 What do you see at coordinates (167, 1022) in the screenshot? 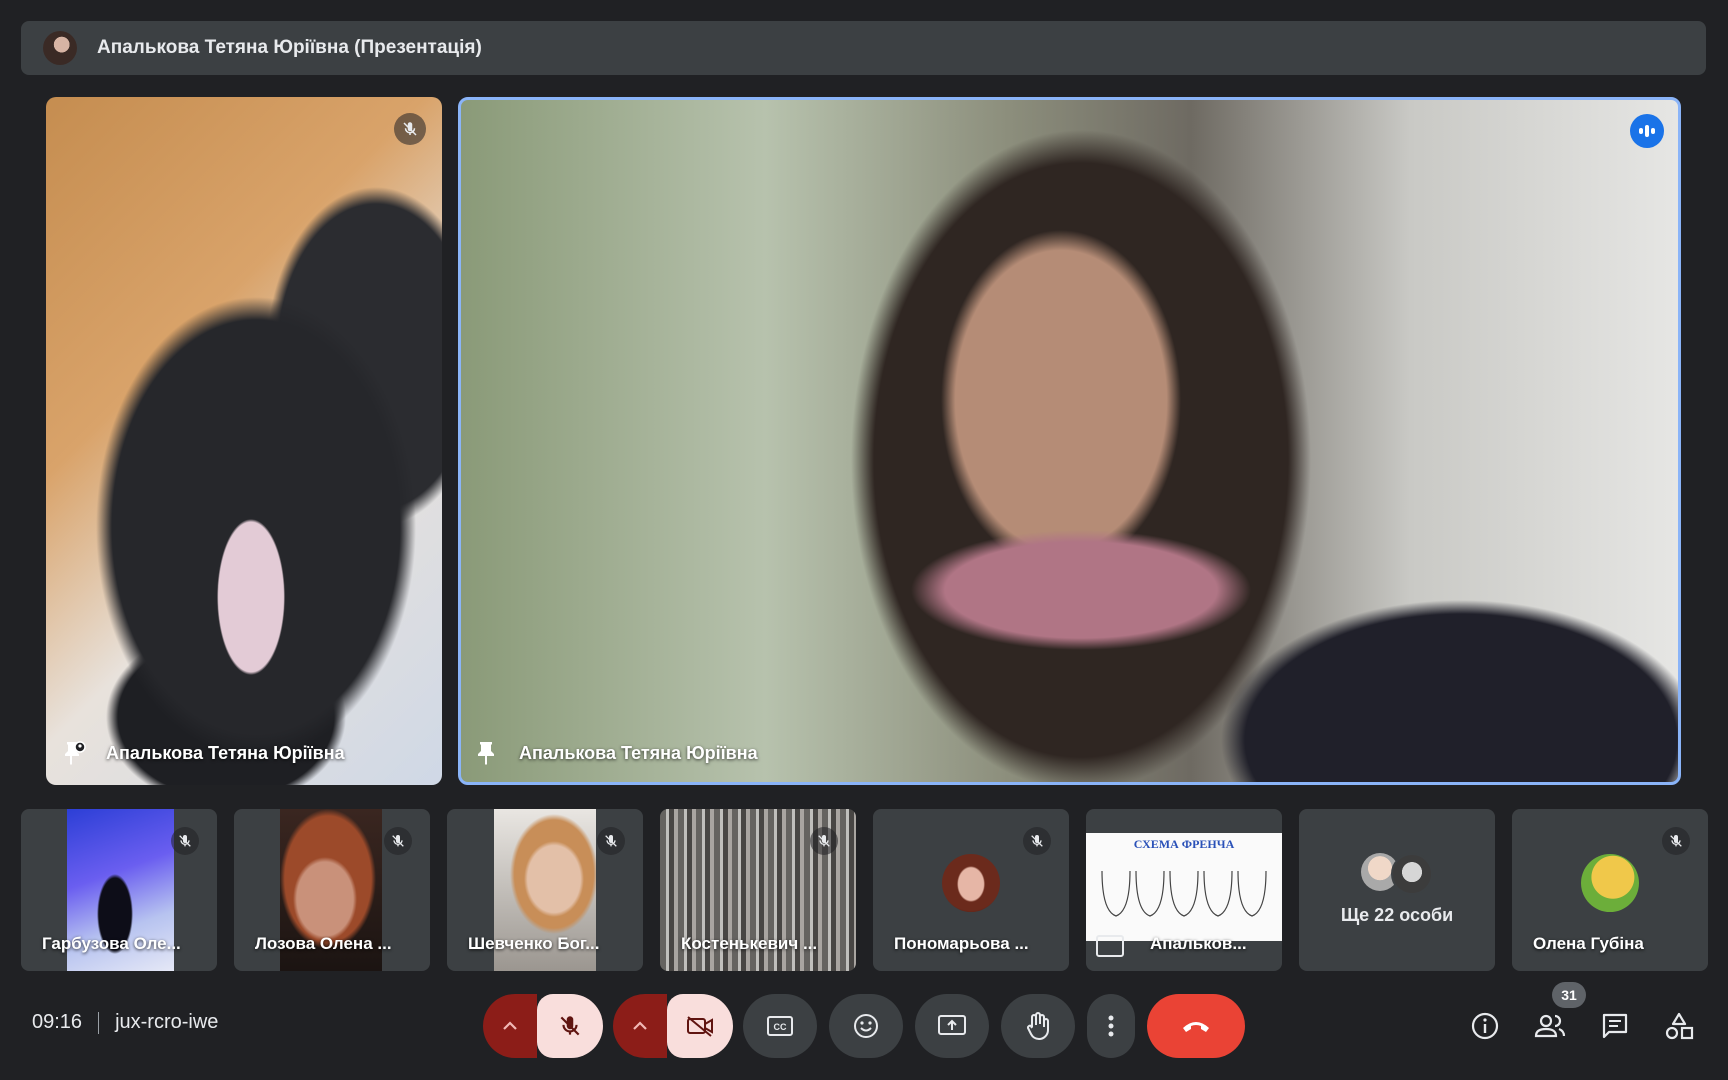
I see `meeting-code: jux-rcro-iwe` at bounding box center [167, 1022].